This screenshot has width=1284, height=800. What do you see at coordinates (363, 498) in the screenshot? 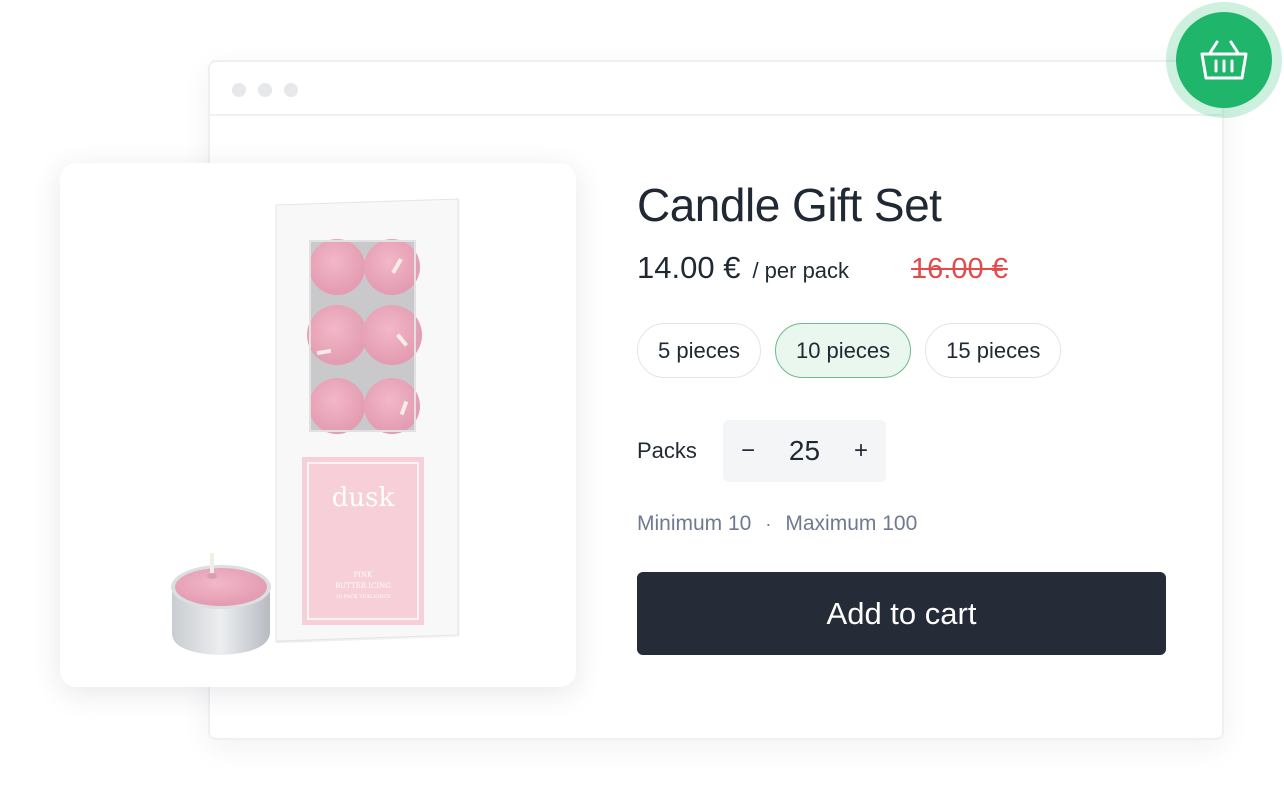
I see `brand-logo: dusk` at bounding box center [363, 498].